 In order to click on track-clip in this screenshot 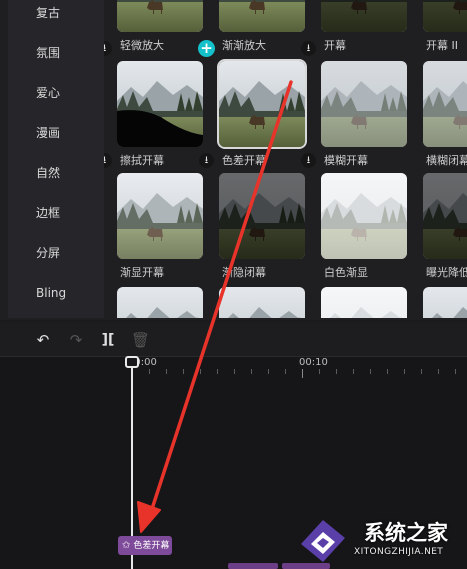, I will do `click(253, 566)`.